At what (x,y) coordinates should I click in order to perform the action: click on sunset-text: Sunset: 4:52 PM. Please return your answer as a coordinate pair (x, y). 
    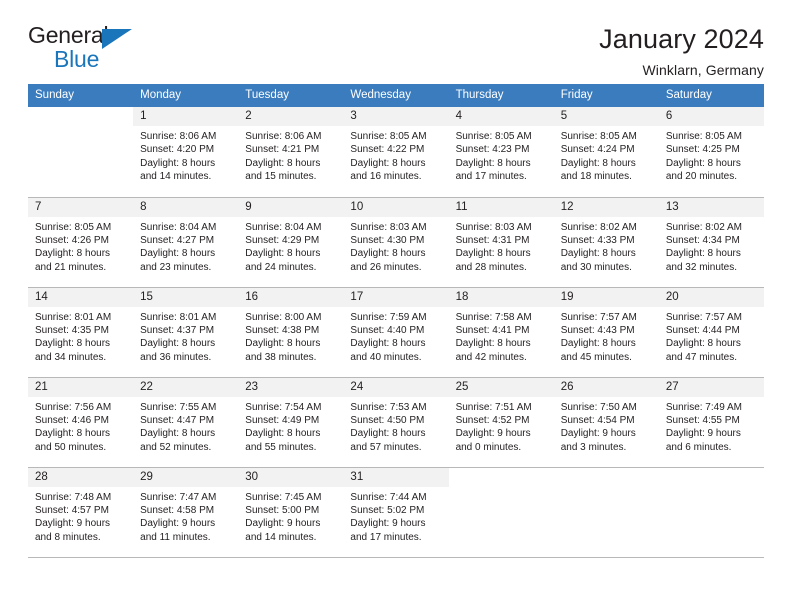
    Looking at the image, I should click on (492, 420).